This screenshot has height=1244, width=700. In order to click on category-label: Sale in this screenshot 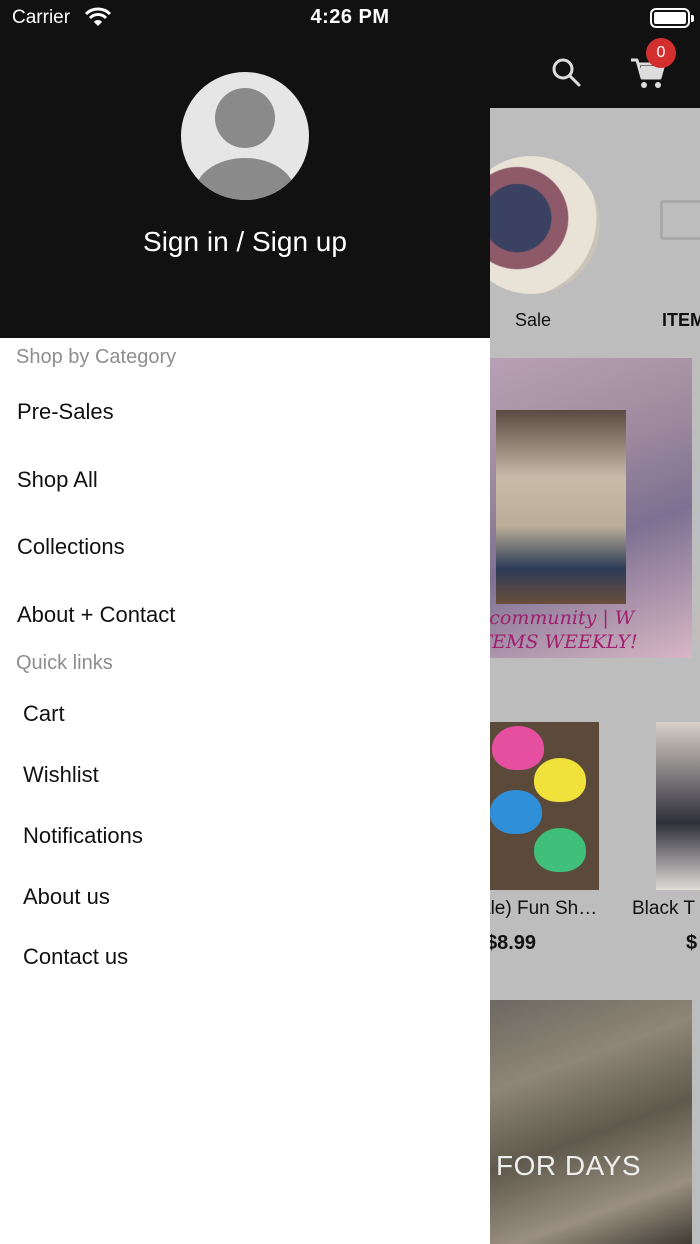, I will do `click(533, 320)`.